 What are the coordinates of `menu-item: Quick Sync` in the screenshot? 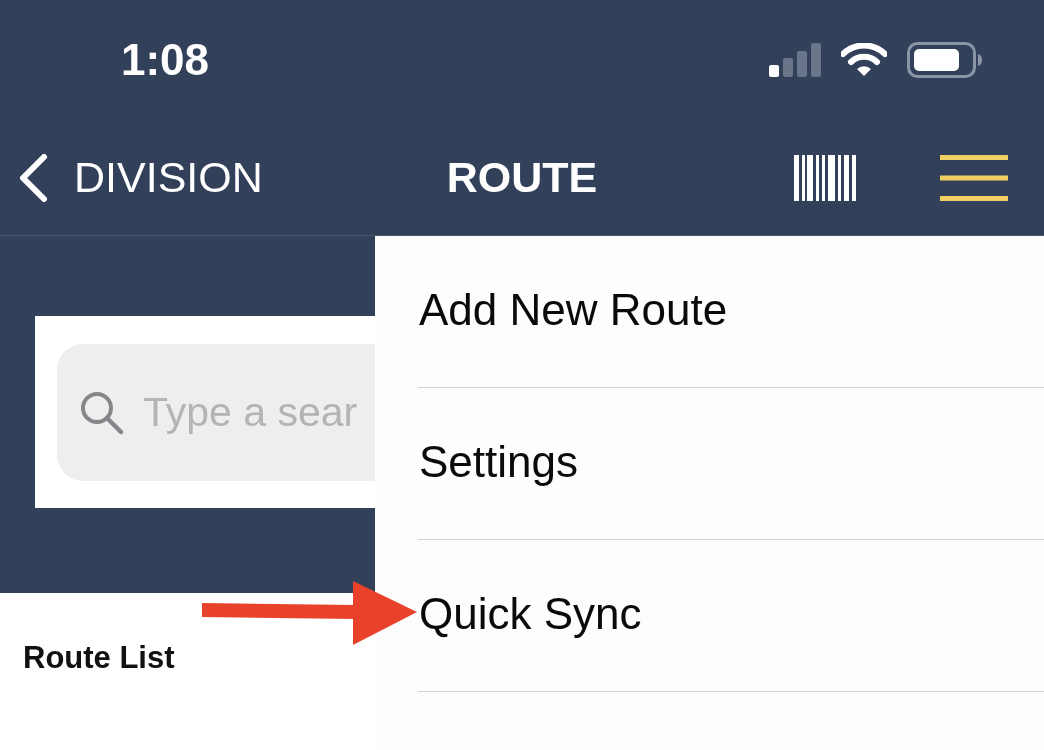 It's located at (731, 616).